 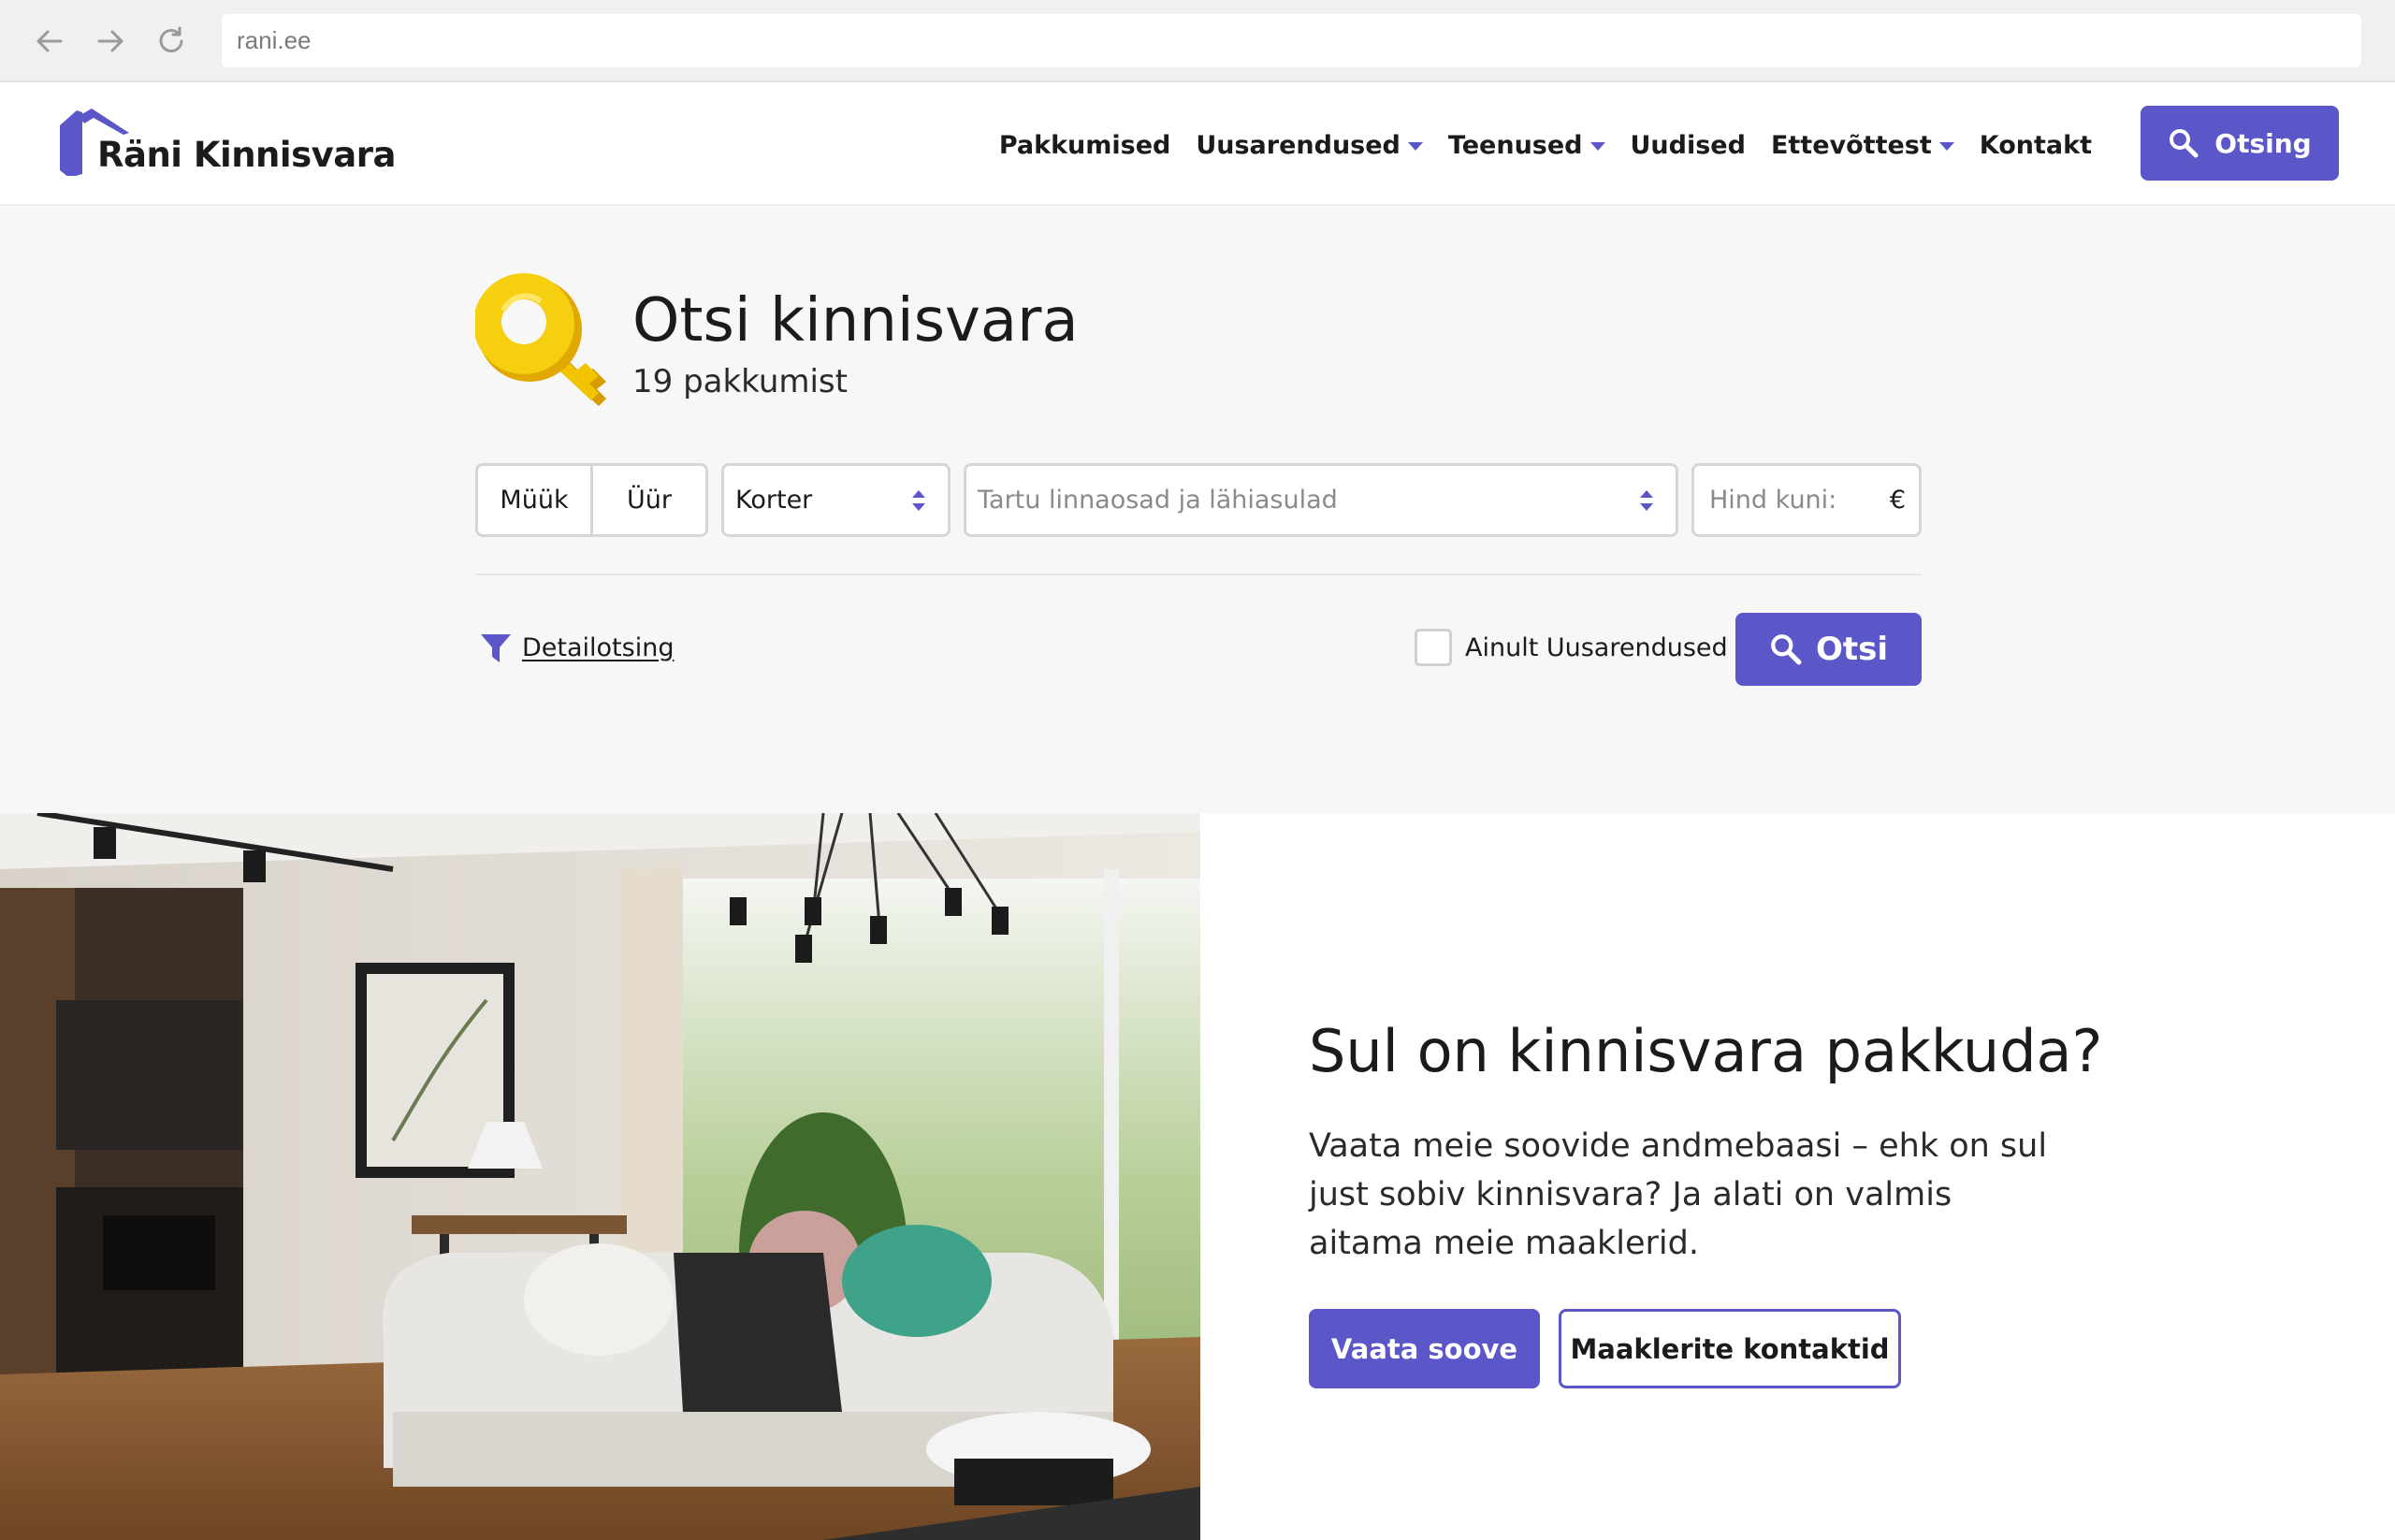 I want to click on deal-type-rent: Üür, so click(x=649, y=500).